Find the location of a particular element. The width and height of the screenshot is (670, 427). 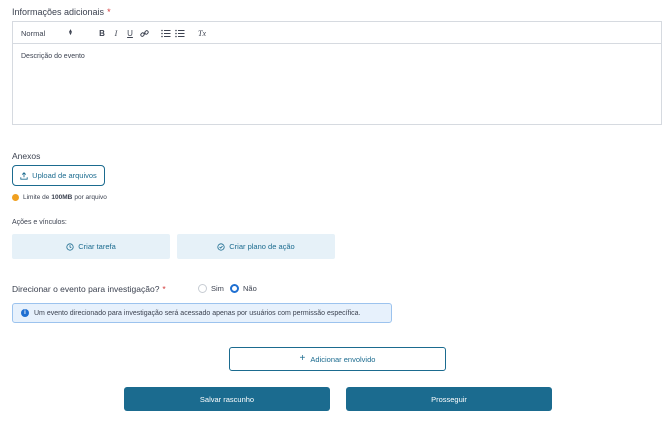

create-task-label: Criar tarefa is located at coordinates (97, 246).